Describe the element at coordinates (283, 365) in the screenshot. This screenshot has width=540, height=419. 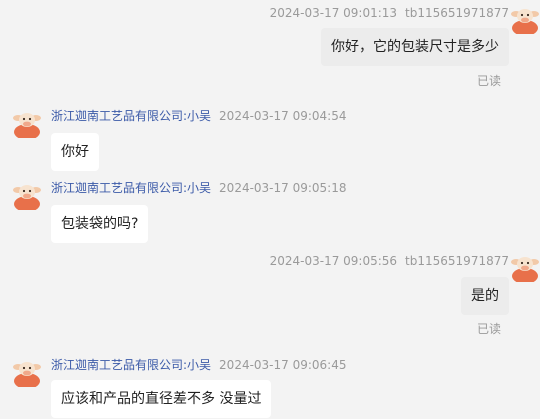
I see `message-time: 2024-03-17 09:06:45` at that location.